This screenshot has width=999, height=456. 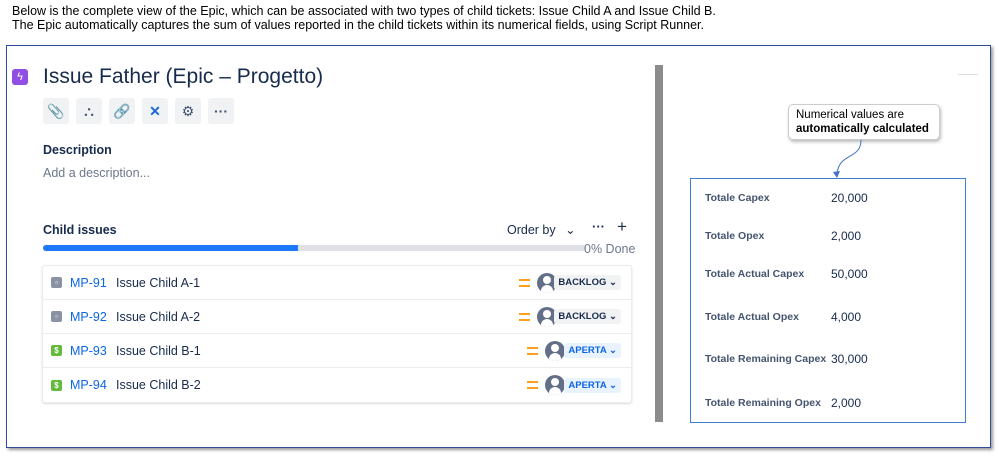 I want to click on child-issues-label: Child issues, so click(x=80, y=230).